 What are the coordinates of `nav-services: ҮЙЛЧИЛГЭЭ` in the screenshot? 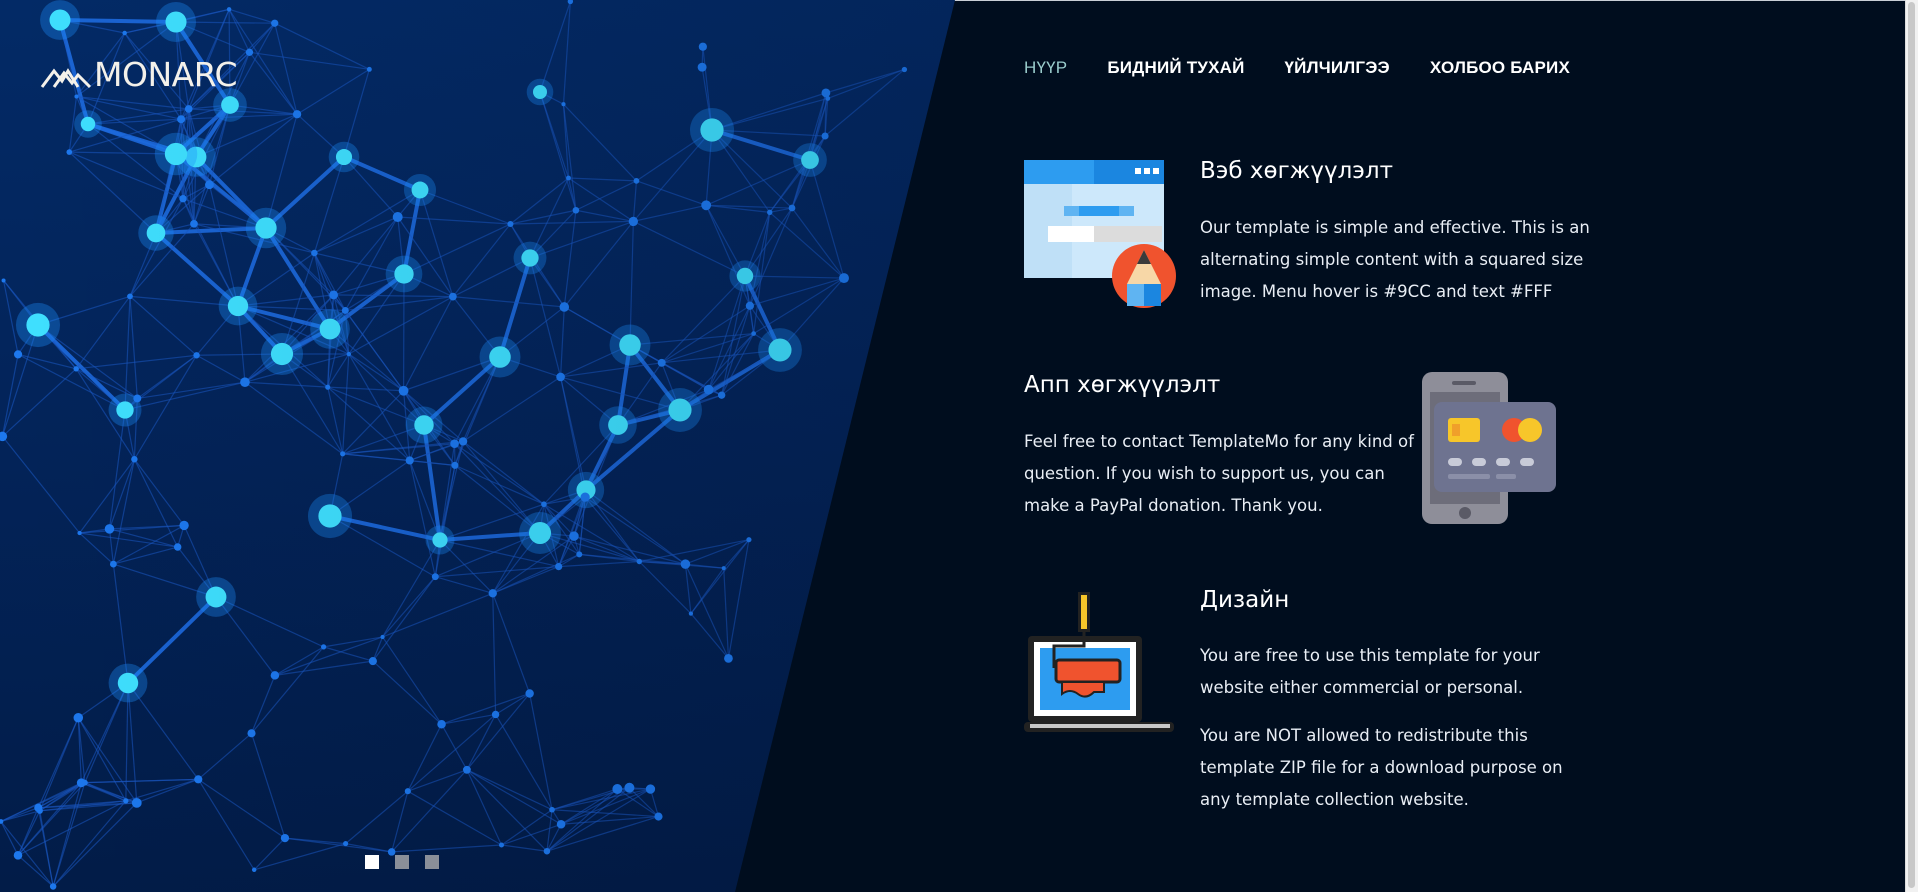 It's located at (1337, 68).